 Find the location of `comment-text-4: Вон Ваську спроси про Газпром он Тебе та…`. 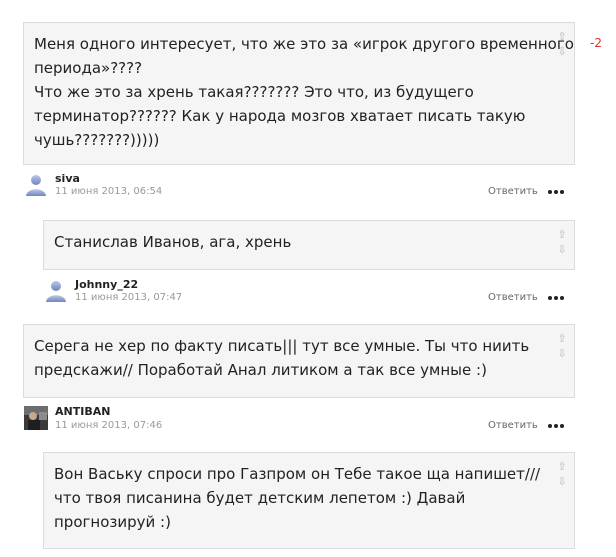

comment-text-4: Вон Ваську спроси про Газпром он Тебе та… is located at coordinates (297, 498).